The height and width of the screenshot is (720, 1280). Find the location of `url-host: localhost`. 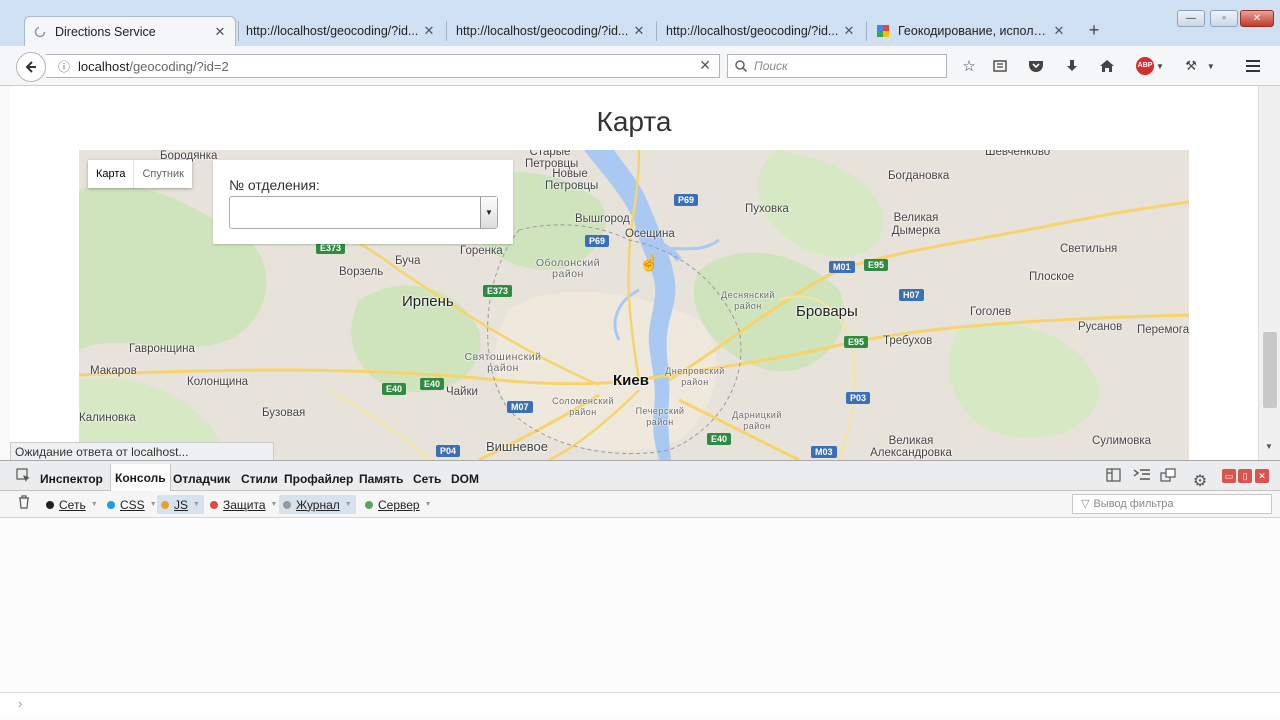

url-host: localhost is located at coordinates (104, 66).